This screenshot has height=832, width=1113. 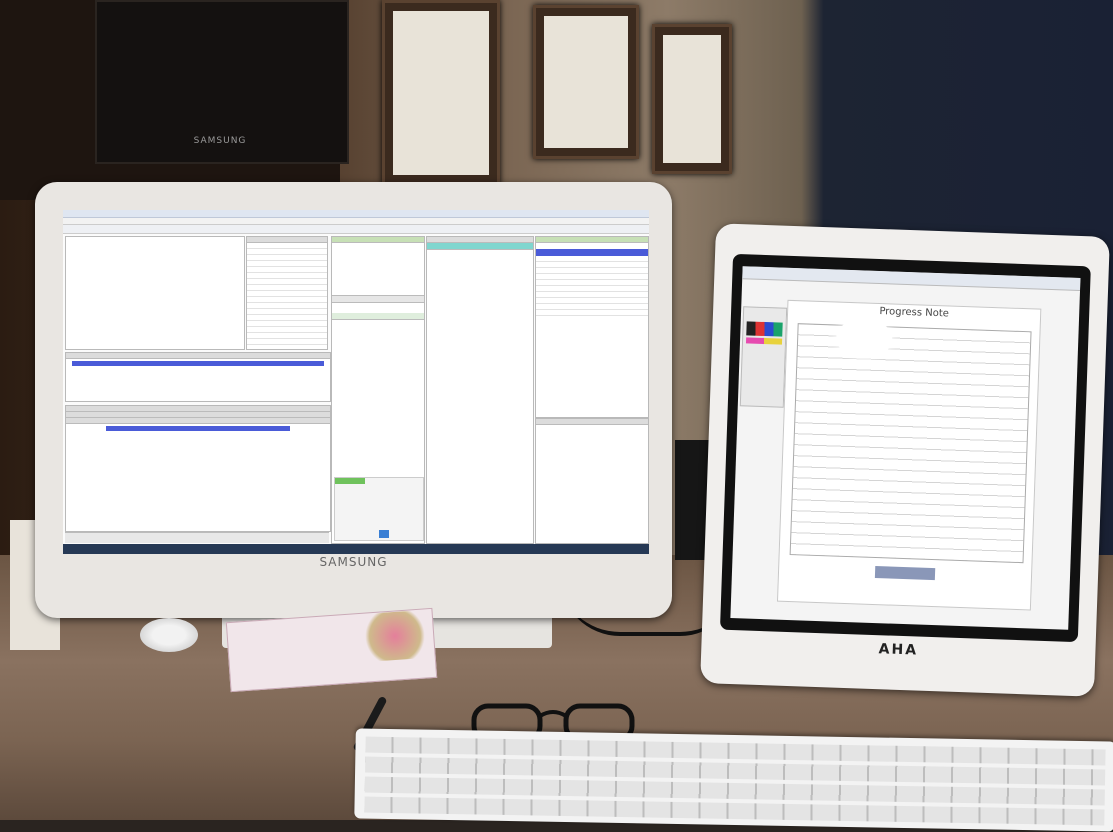 I want to click on background-monitor-brand: SAMSUNG, so click(x=220, y=141).